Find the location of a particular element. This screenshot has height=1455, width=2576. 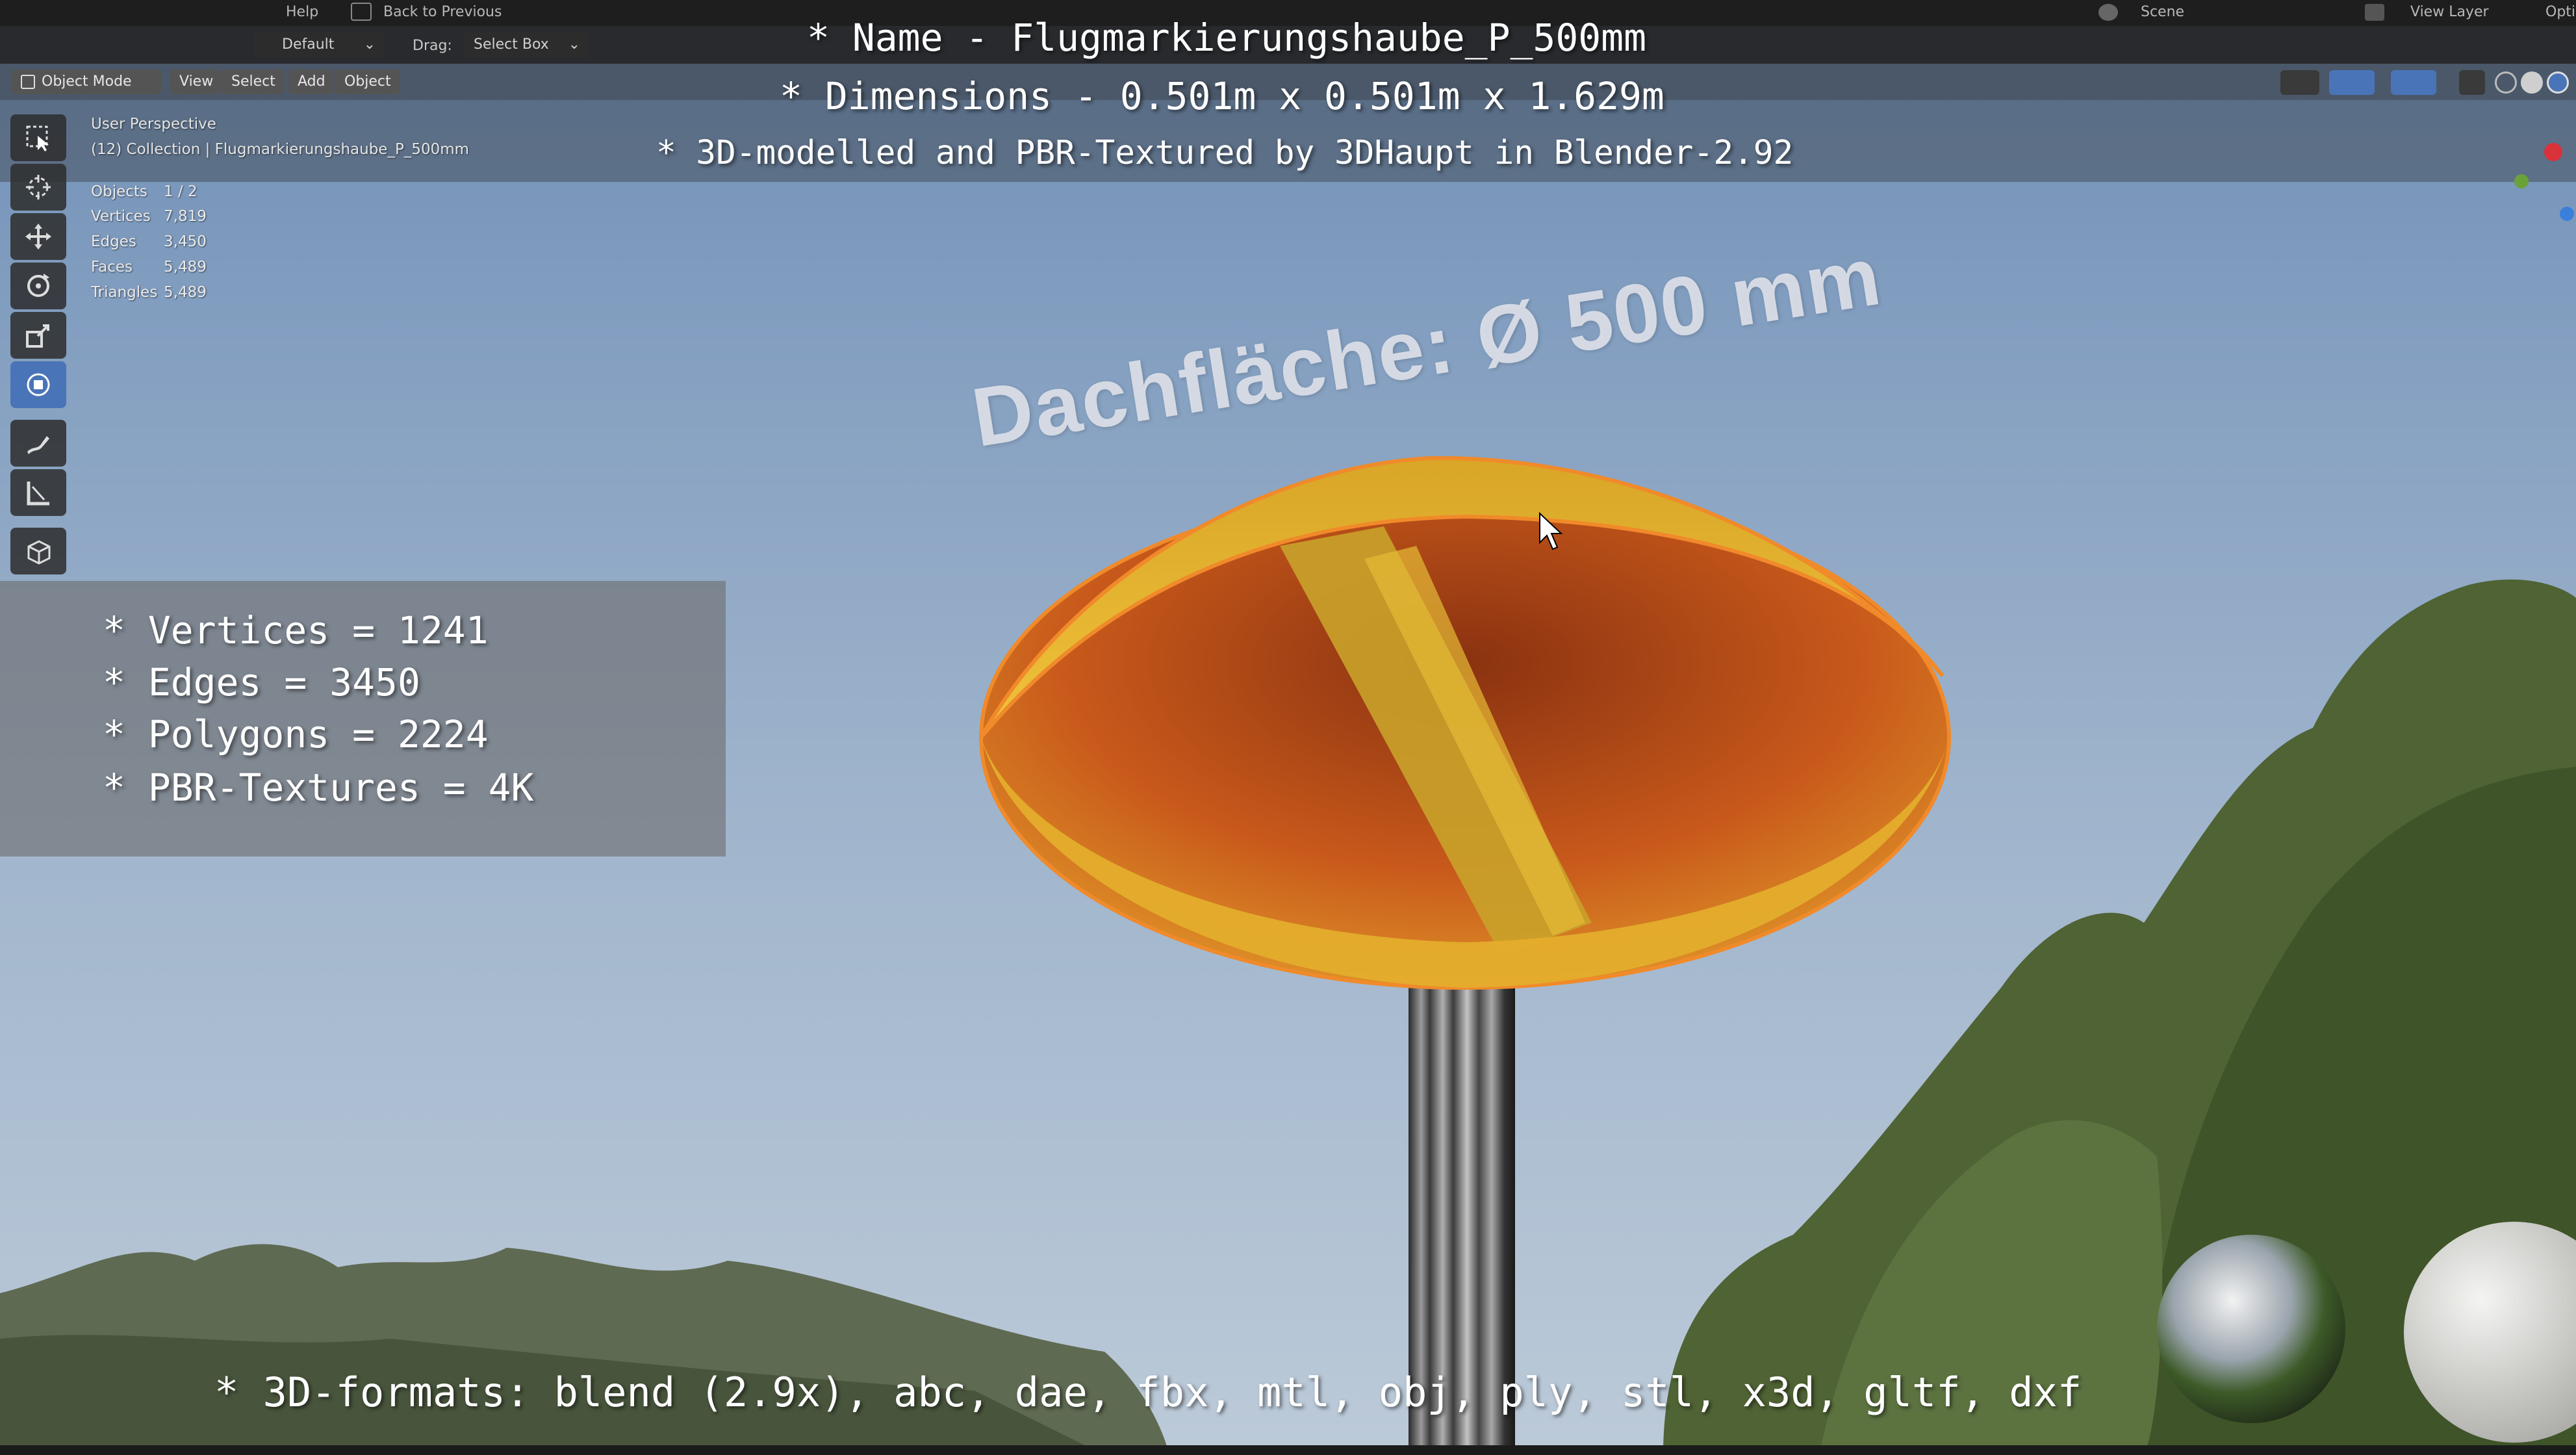

wireframe-shading-icon is located at coordinates (2506, 83).